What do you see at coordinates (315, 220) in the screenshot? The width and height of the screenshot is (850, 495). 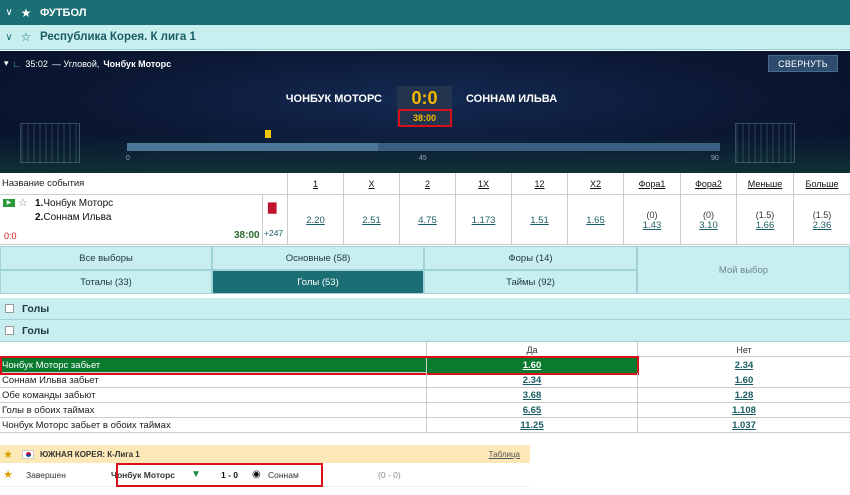 I see `odd-1: 2.20` at bounding box center [315, 220].